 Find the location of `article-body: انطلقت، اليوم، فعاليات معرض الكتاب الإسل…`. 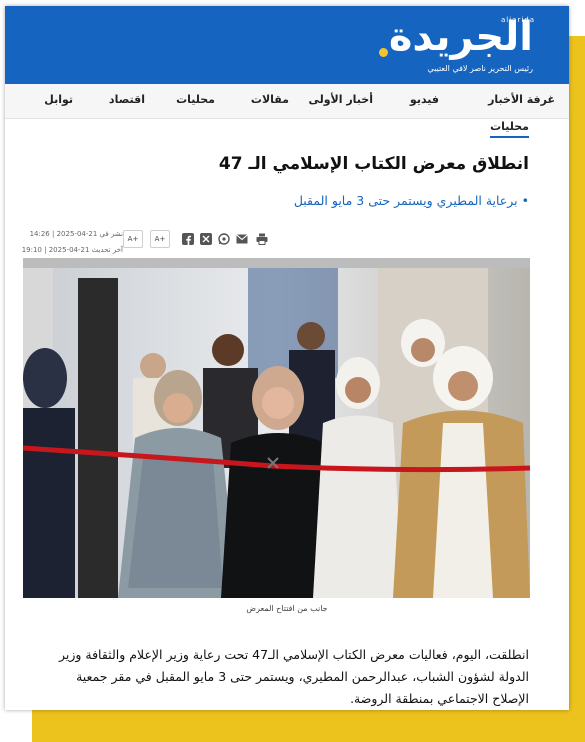

article-body: انطلقت، اليوم، فعاليات معرض الكتاب الإسل… is located at coordinates (293, 676).